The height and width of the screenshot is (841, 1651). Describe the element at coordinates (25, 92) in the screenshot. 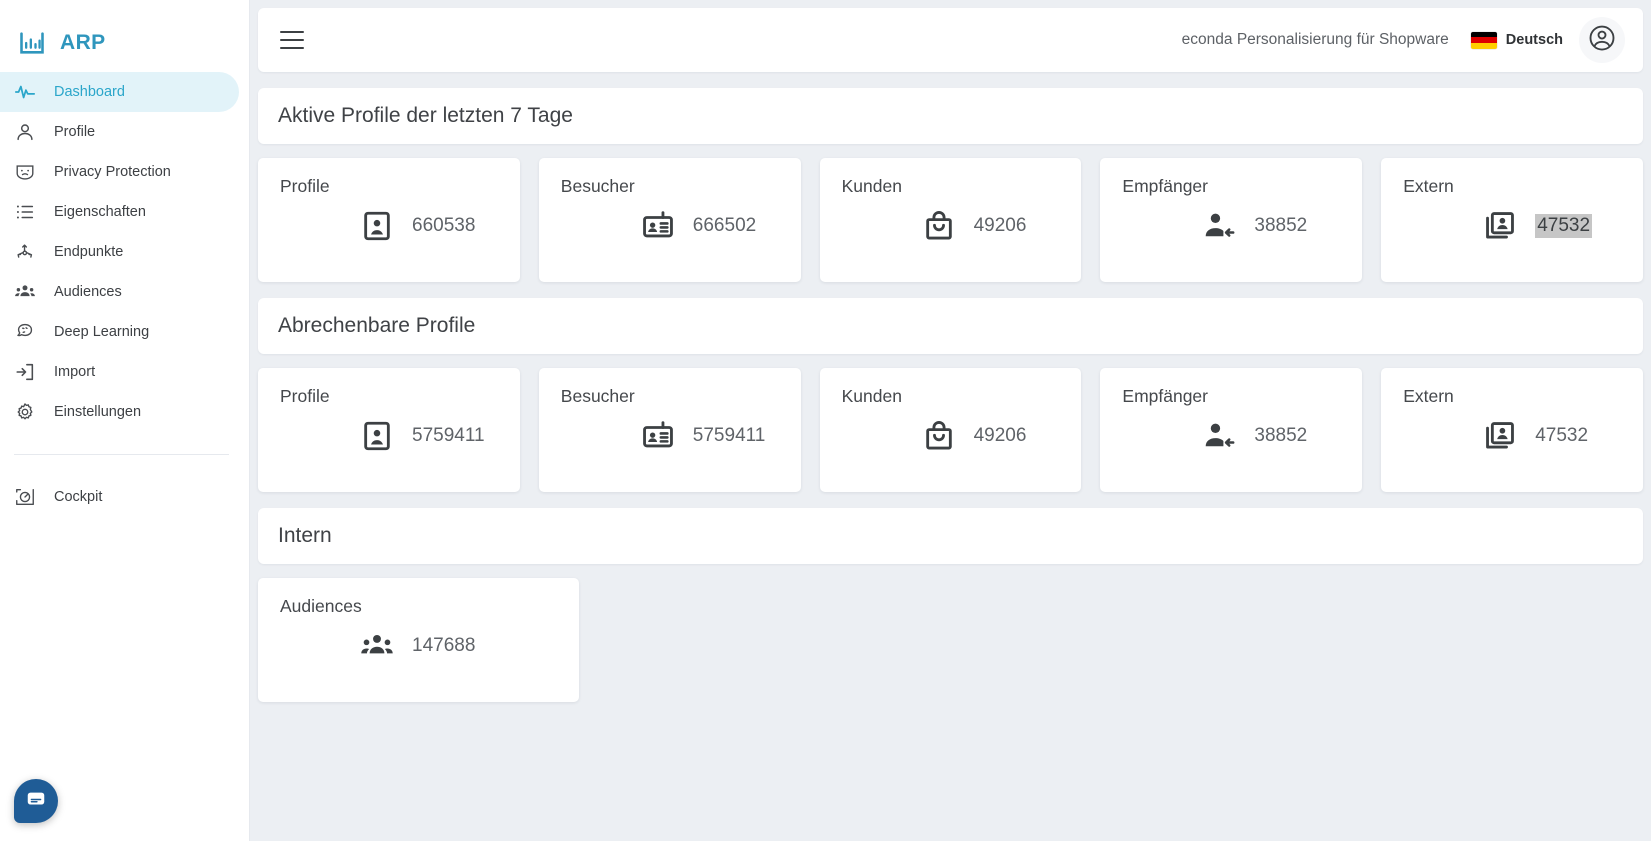

I see `pulse-icon` at that location.